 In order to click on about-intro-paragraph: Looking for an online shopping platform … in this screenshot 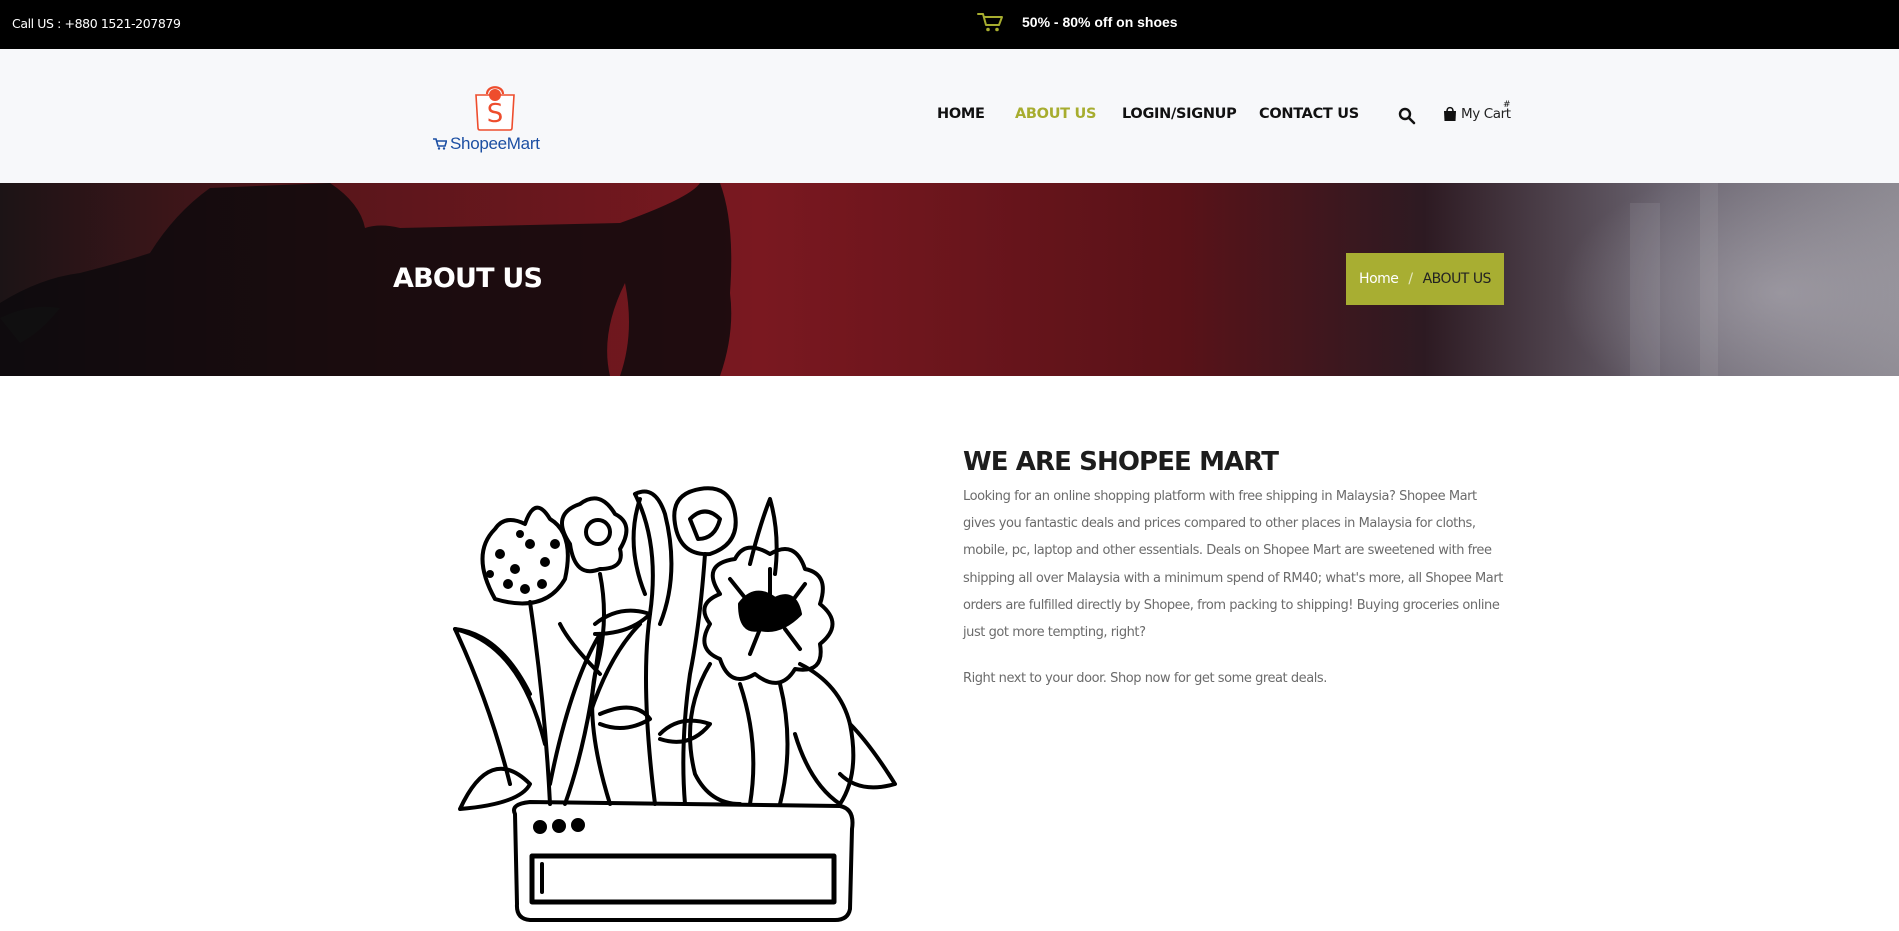, I will do `click(1233, 565)`.